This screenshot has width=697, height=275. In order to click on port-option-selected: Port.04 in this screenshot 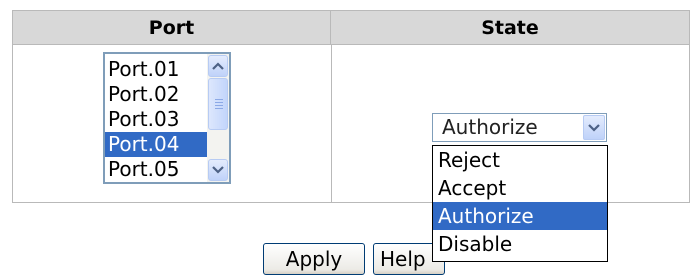, I will do `click(156, 144)`.